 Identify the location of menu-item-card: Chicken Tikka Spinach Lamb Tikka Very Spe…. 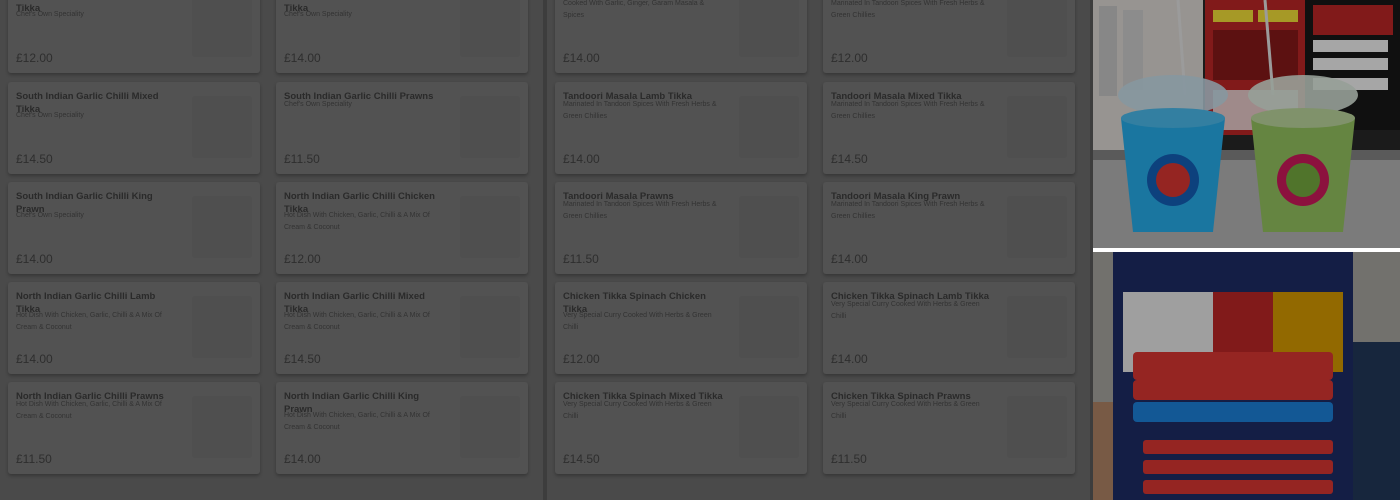
(949, 328).